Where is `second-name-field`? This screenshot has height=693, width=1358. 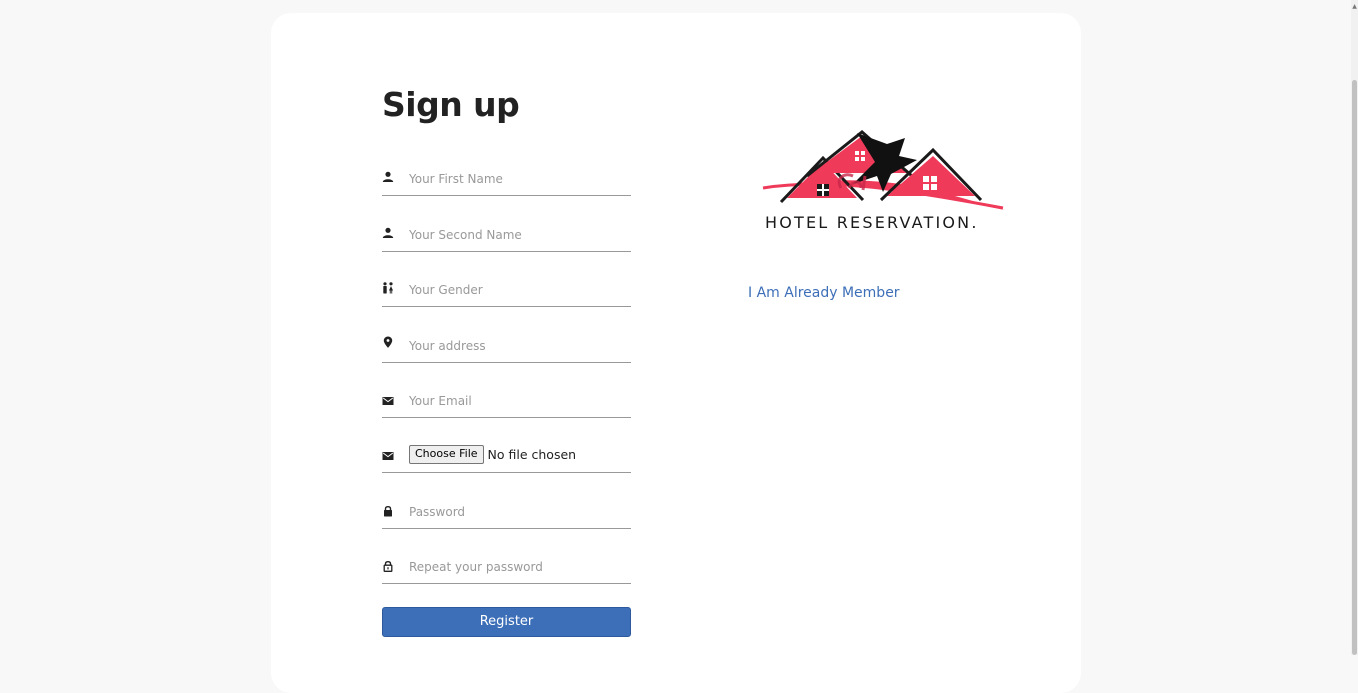
second-name-field is located at coordinates (506, 236).